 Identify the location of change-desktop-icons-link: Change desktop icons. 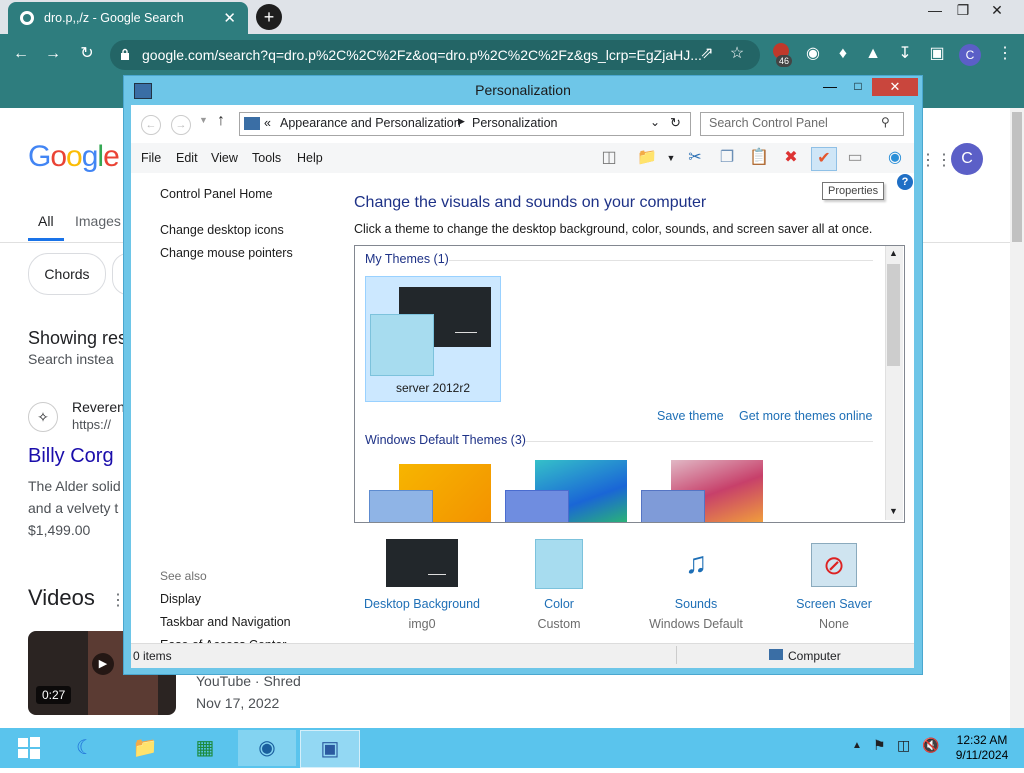
(222, 230).